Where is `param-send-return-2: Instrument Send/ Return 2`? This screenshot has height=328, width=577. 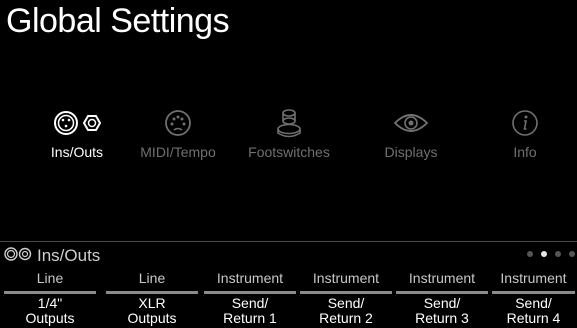
param-send-return-2: Instrument Send/ Return 2 is located at coordinates (346, 297).